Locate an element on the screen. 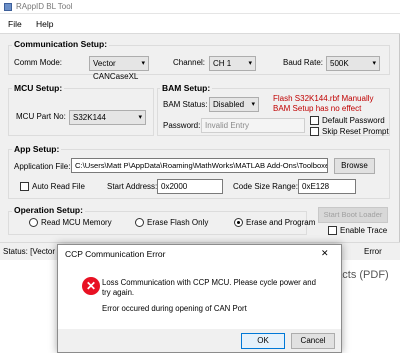  start-address-label: Start Address: is located at coordinates (132, 186).